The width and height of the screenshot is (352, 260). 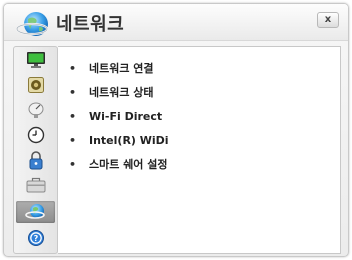 I want to click on satellite-dish-icon, so click(x=35, y=110).